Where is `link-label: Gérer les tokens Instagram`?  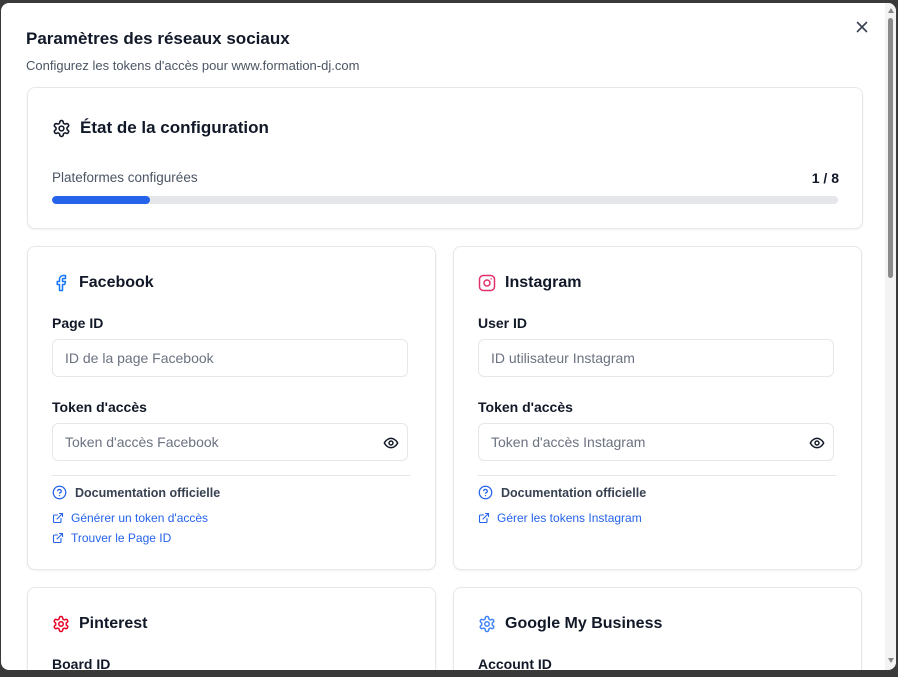 link-label: Gérer les tokens Instagram is located at coordinates (569, 518).